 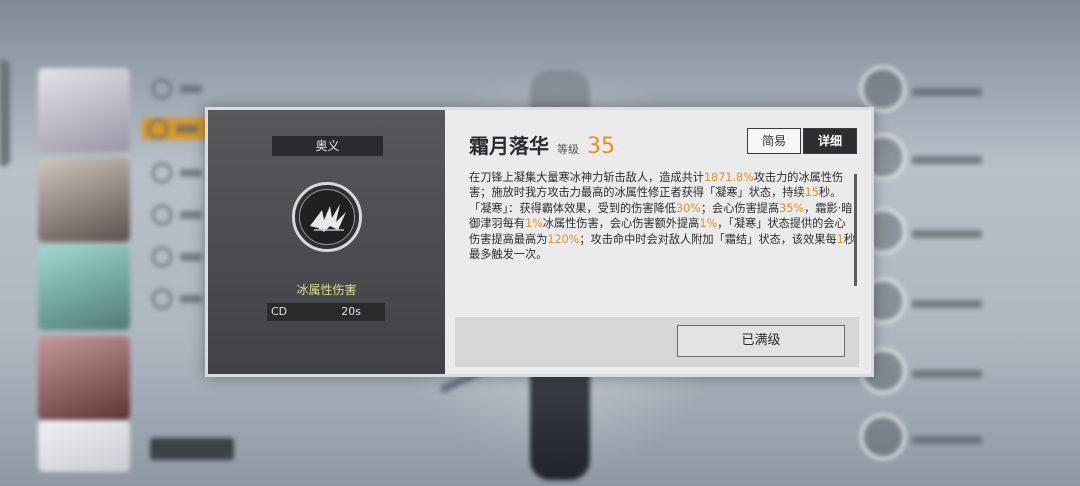 What do you see at coordinates (830, 193) in the screenshot?
I see `desc-text: 秒。` at bounding box center [830, 193].